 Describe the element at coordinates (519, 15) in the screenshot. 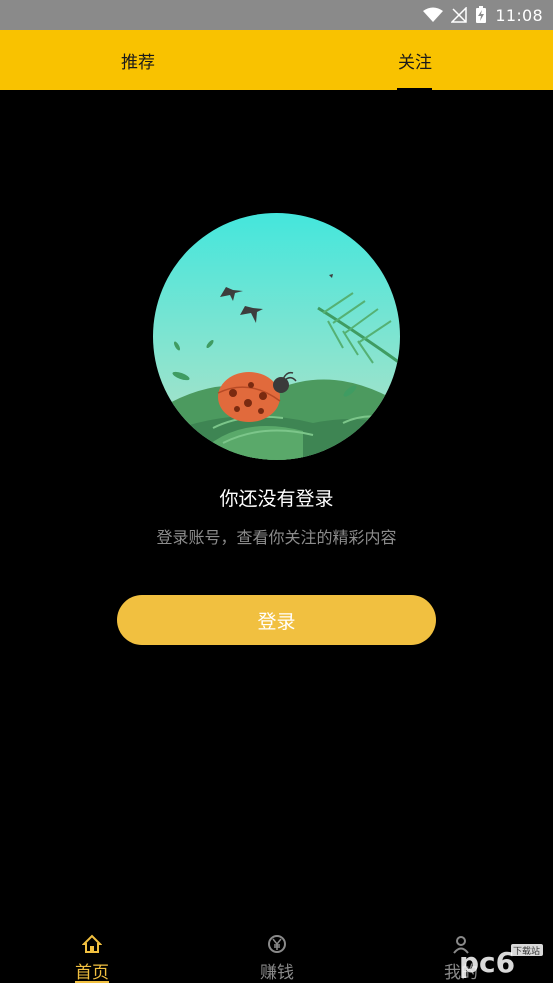

I see `status-time: 11:08` at that location.